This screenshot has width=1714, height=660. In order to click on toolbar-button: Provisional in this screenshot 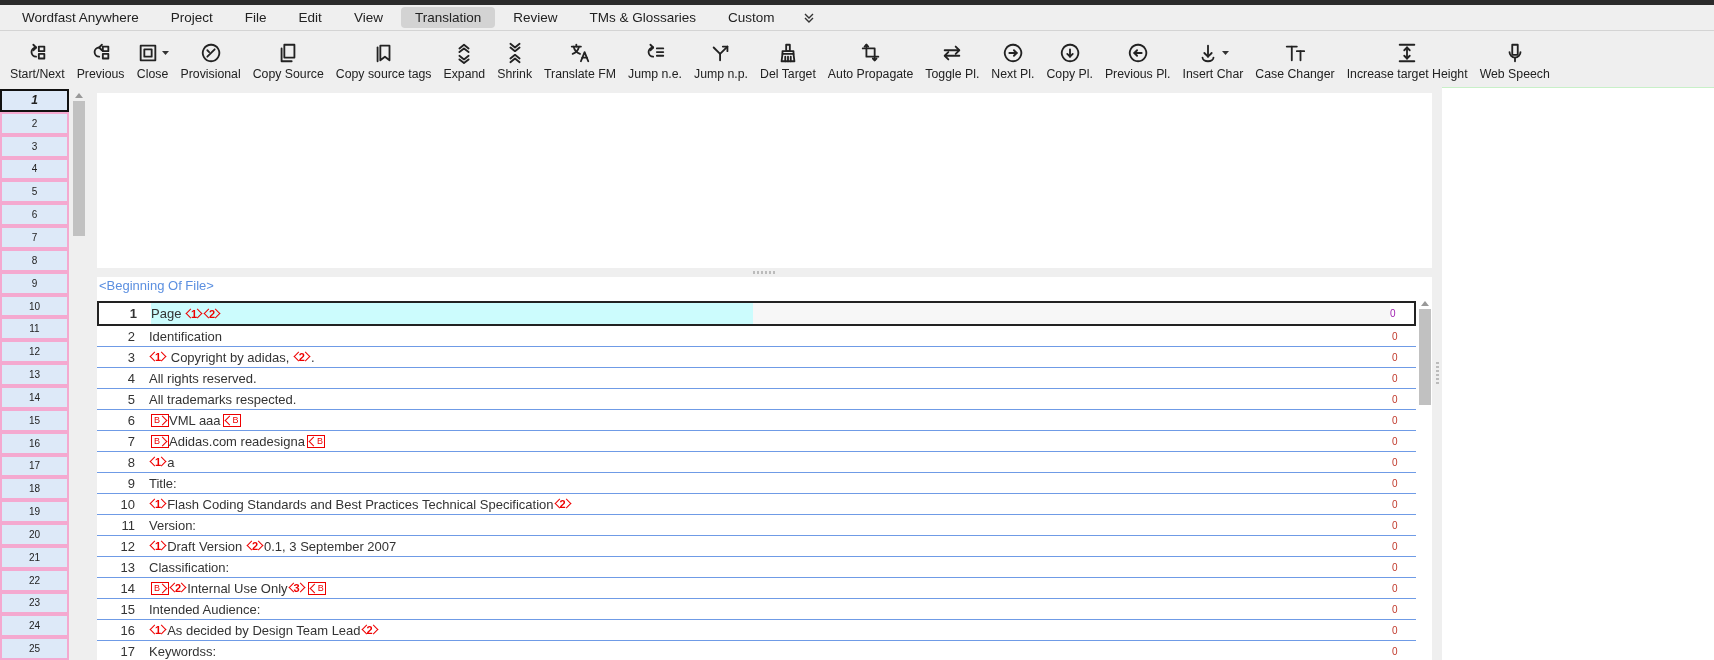, I will do `click(210, 61)`.